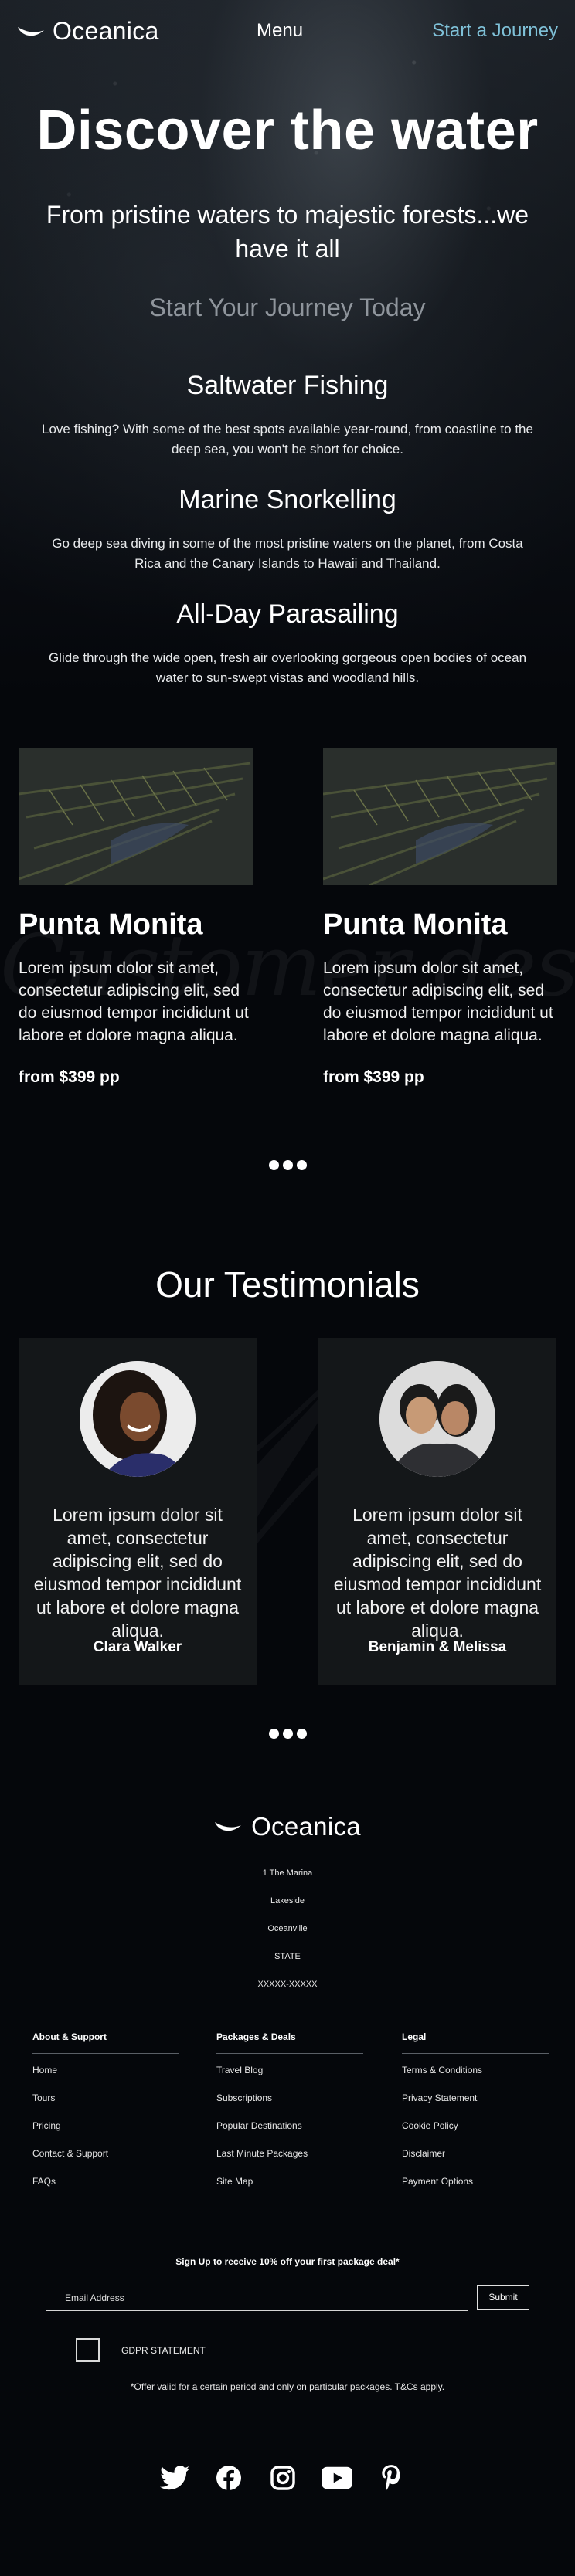  Describe the element at coordinates (503, 2297) in the screenshot. I see `submit-button: Submit` at that location.